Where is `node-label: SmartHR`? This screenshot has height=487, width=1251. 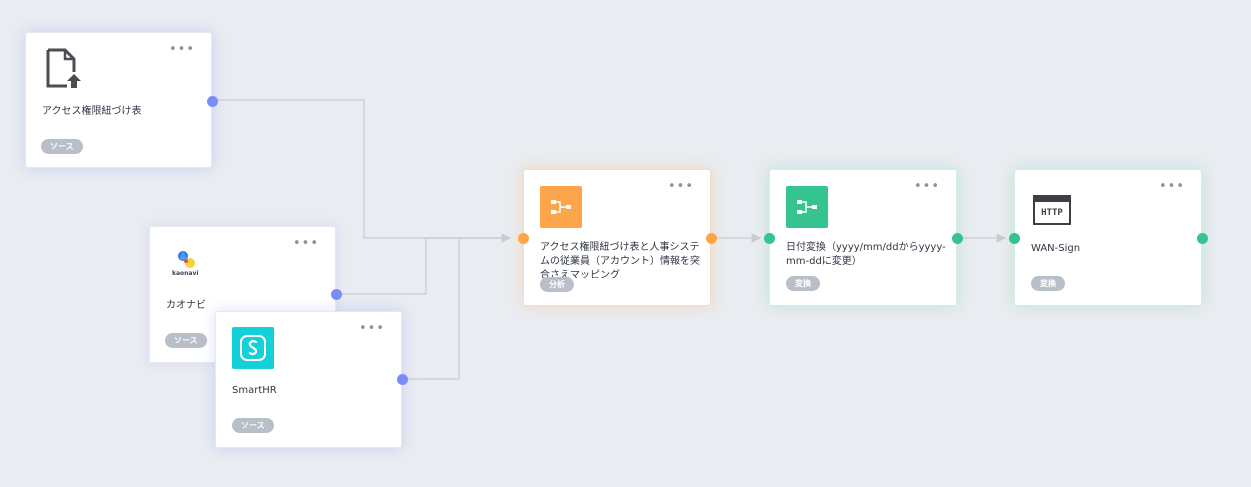
node-label: SmartHR is located at coordinates (254, 390).